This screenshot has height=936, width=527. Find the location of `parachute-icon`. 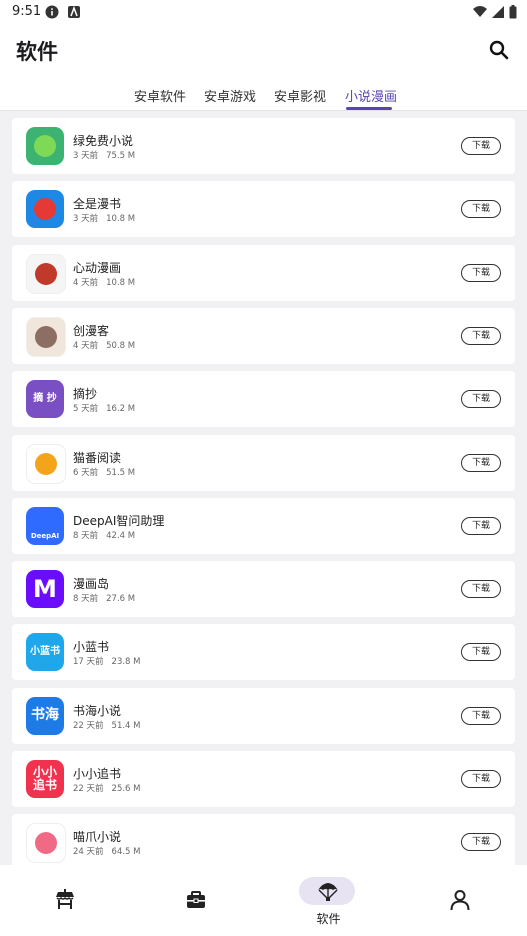

parachute-icon is located at coordinates (328, 892).